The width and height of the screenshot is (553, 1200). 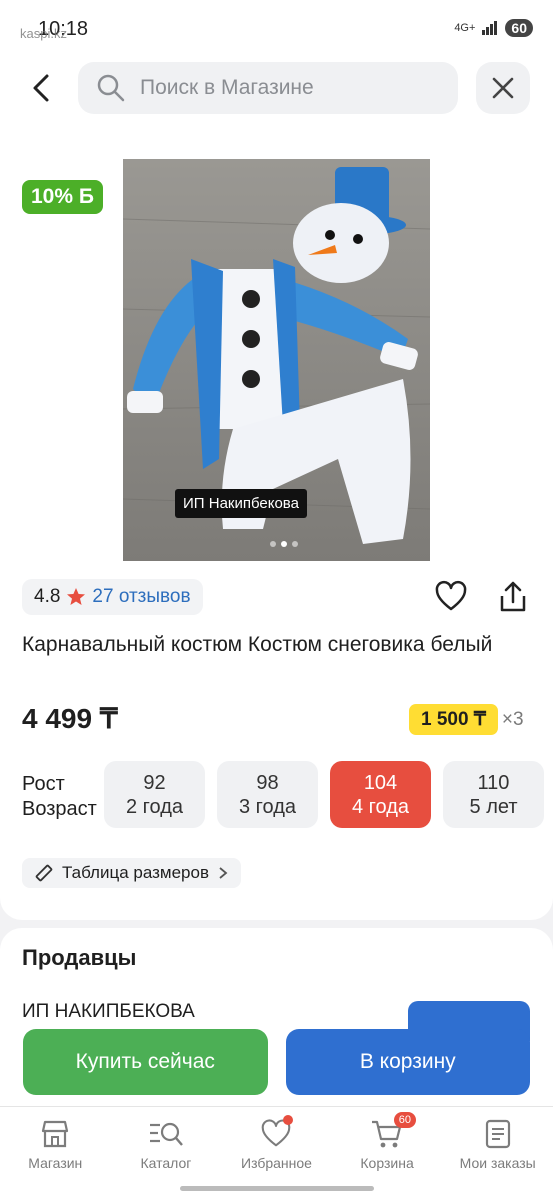 I want to click on size-option: 110 5 лет, so click(x=493, y=794).